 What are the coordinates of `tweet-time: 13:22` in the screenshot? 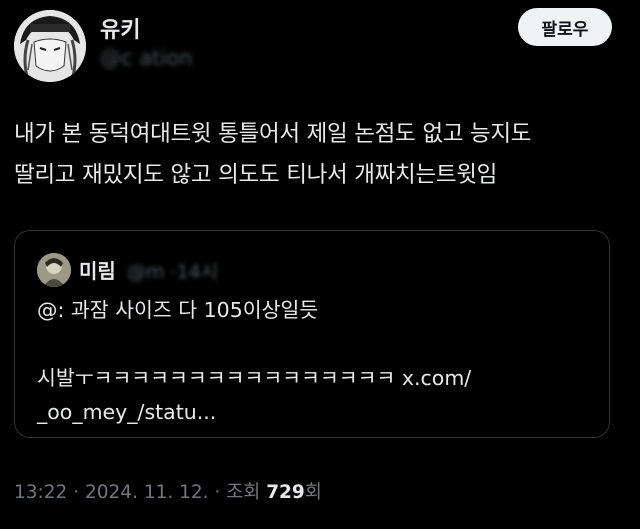 It's located at (40, 492).